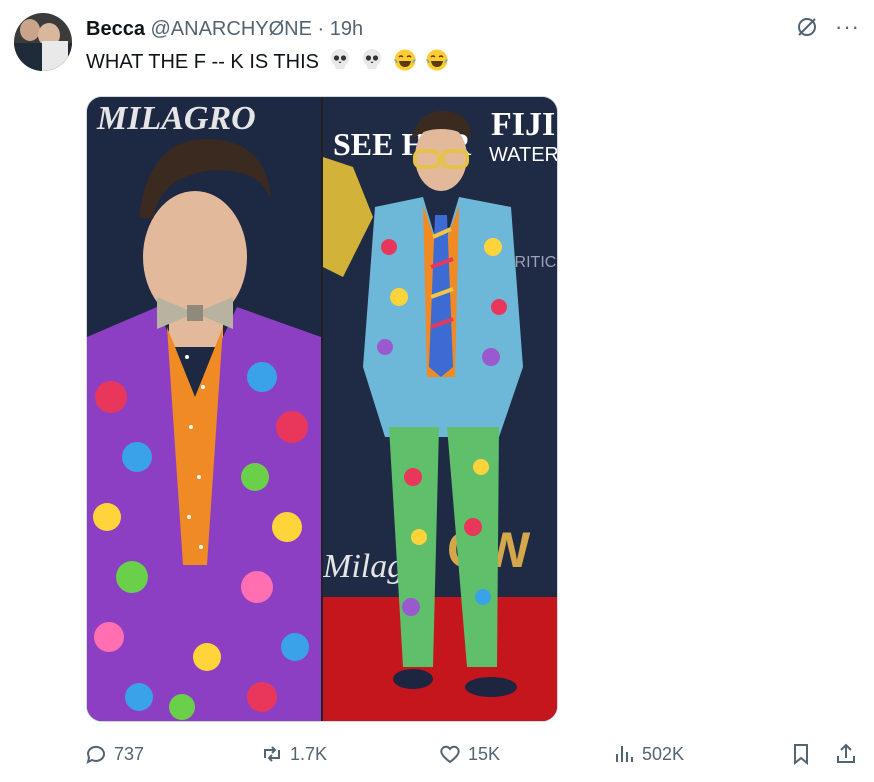 The image size is (874, 782). What do you see at coordinates (309, 753) in the screenshot?
I see `repost-count: 1.7K` at bounding box center [309, 753].